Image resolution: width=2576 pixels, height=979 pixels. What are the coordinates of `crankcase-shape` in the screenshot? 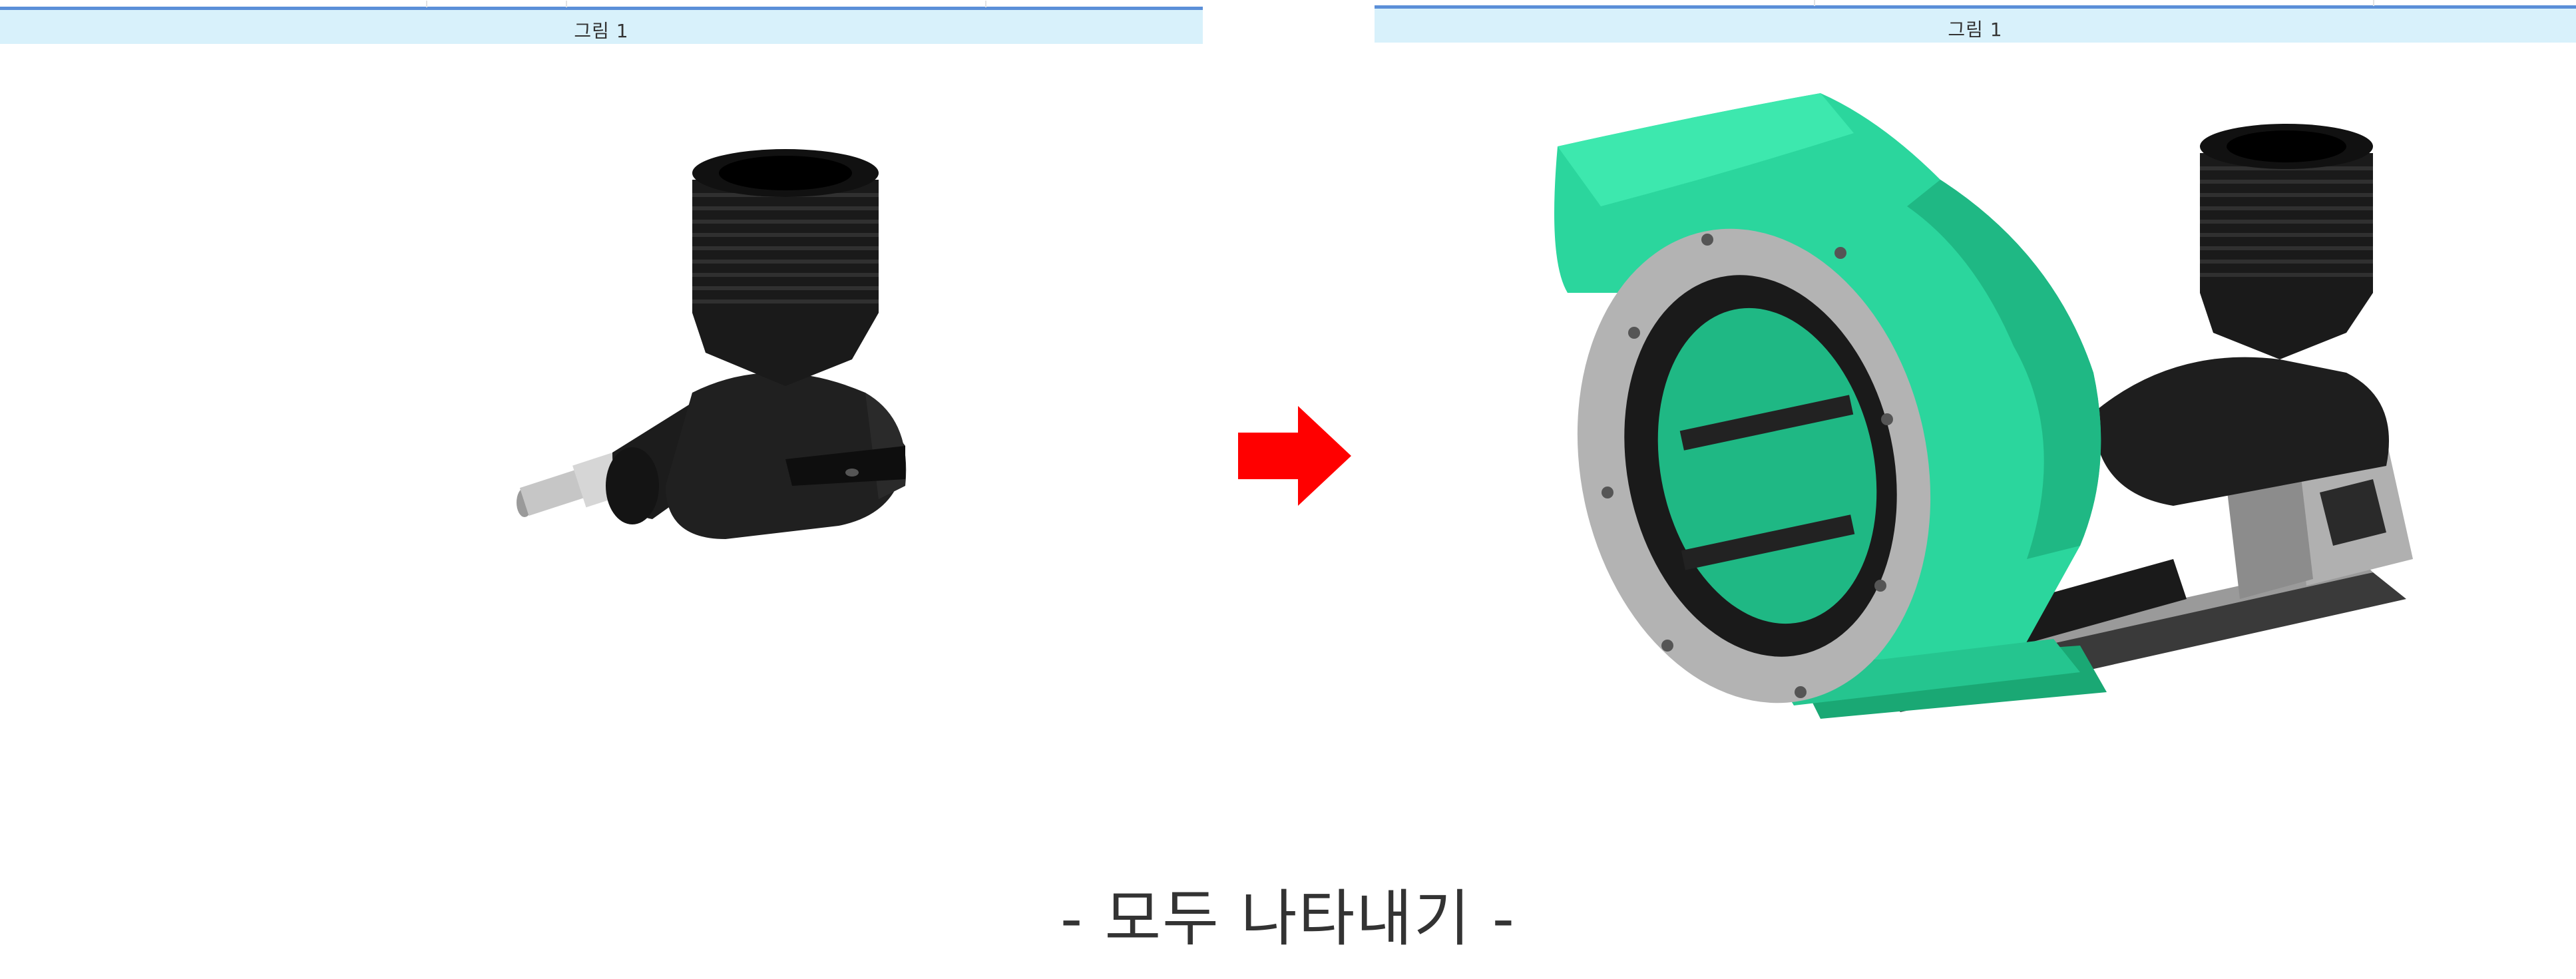 It's located at (756, 456).